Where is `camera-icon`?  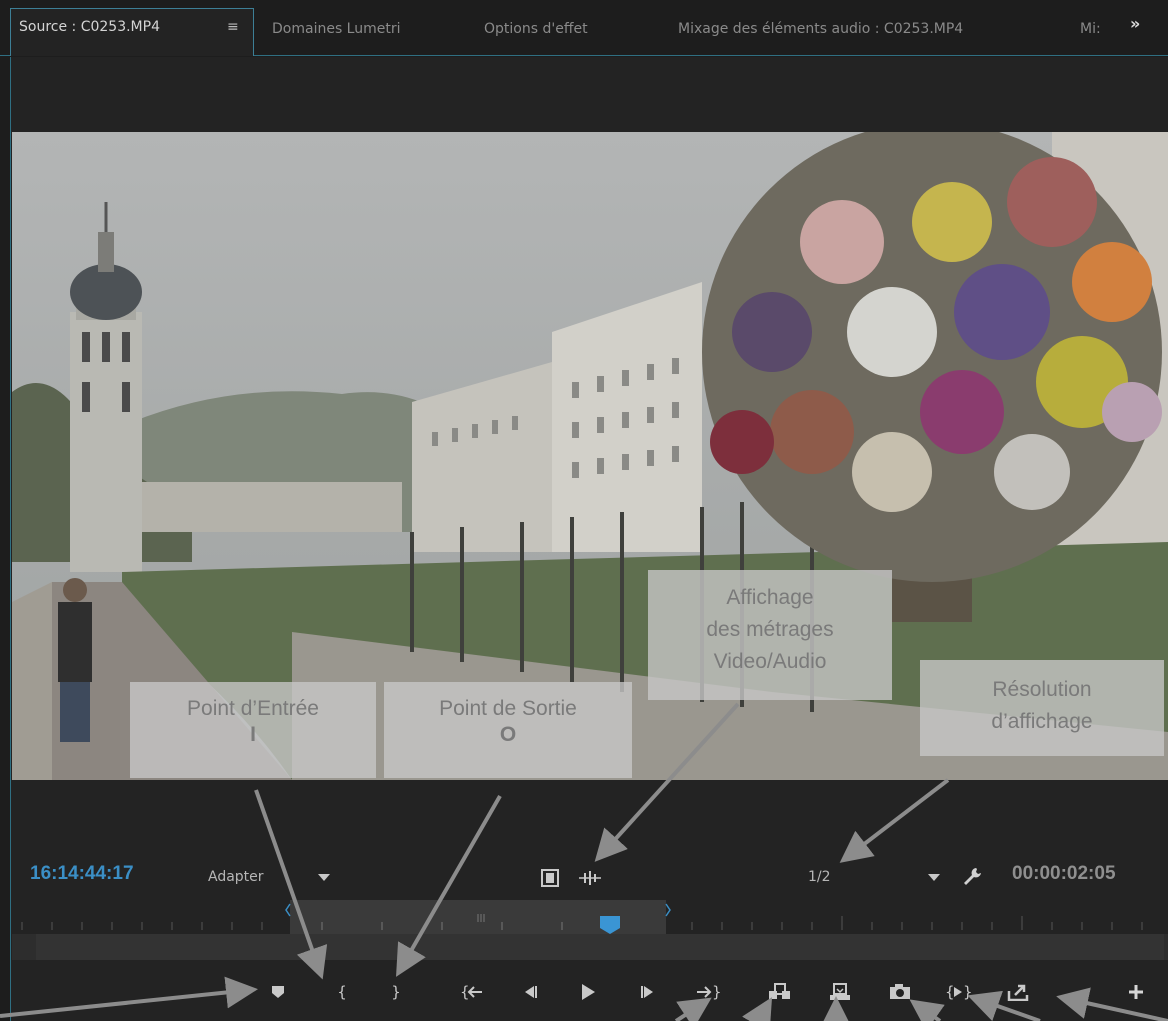 camera-icon is located at coordinates (900, 992).